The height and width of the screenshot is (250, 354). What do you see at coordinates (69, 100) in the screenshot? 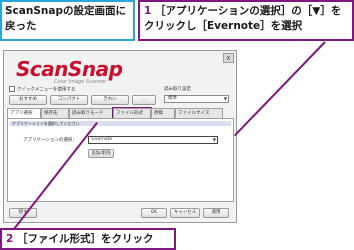
I see `compact-button: コンパクト` at bounding box center [69, 100].